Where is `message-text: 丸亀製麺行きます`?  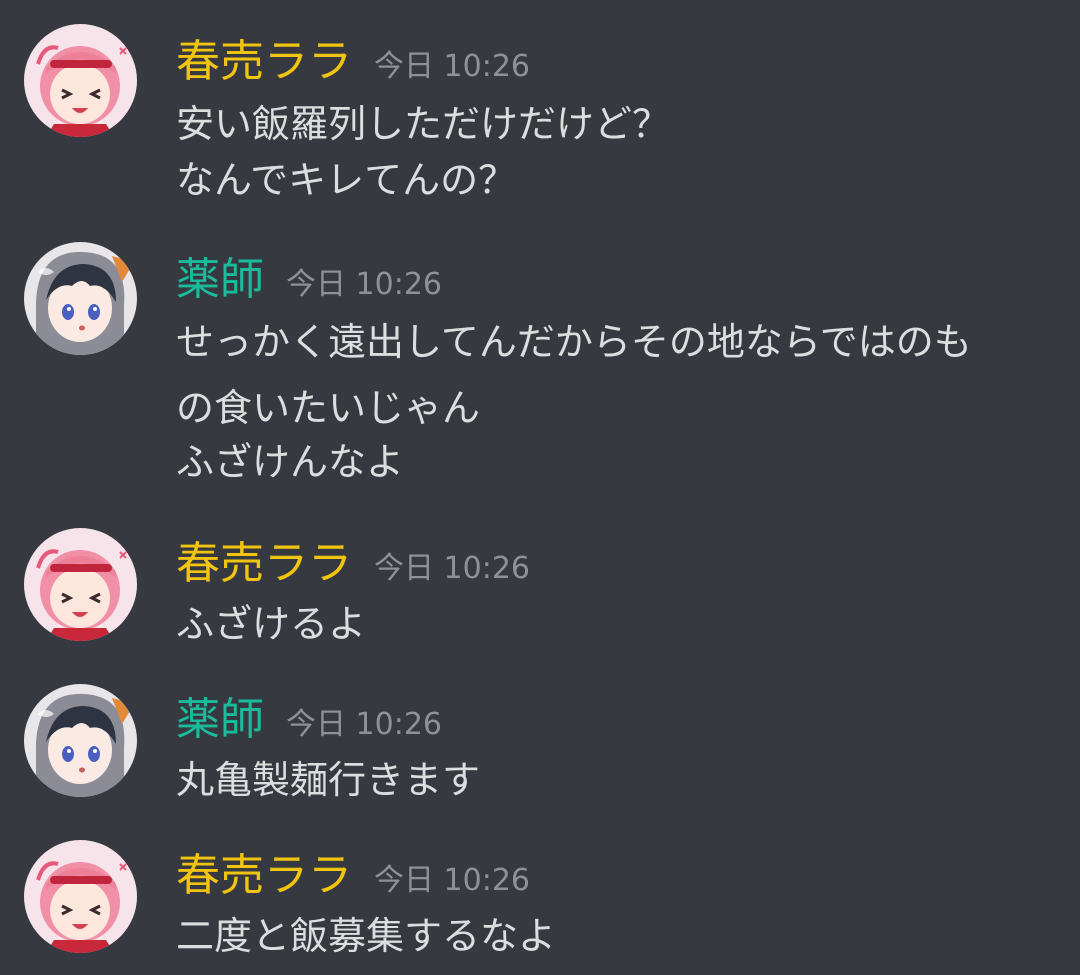
message-text: 丸亀製麺行きます is located at coordinates (328, 780).